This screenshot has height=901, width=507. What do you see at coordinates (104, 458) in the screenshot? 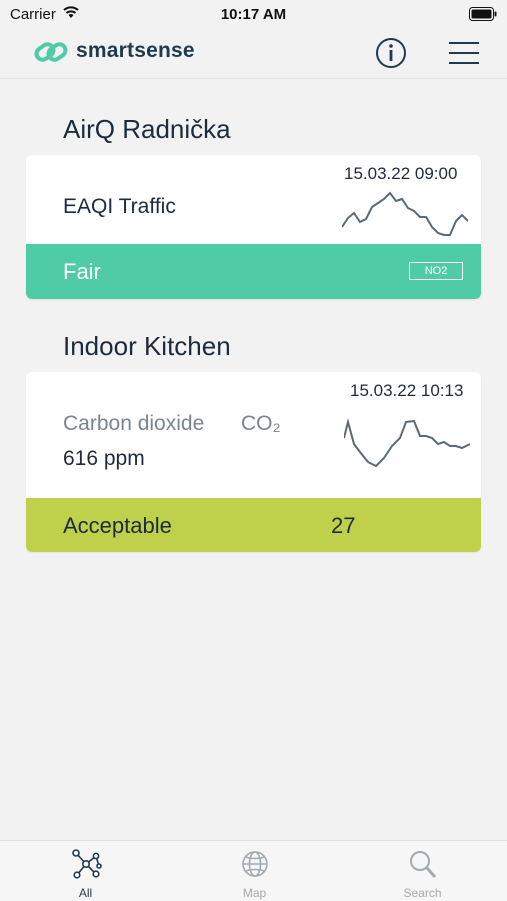
I see `metric-value: 616 ppm` at bounding box center [104, 458].